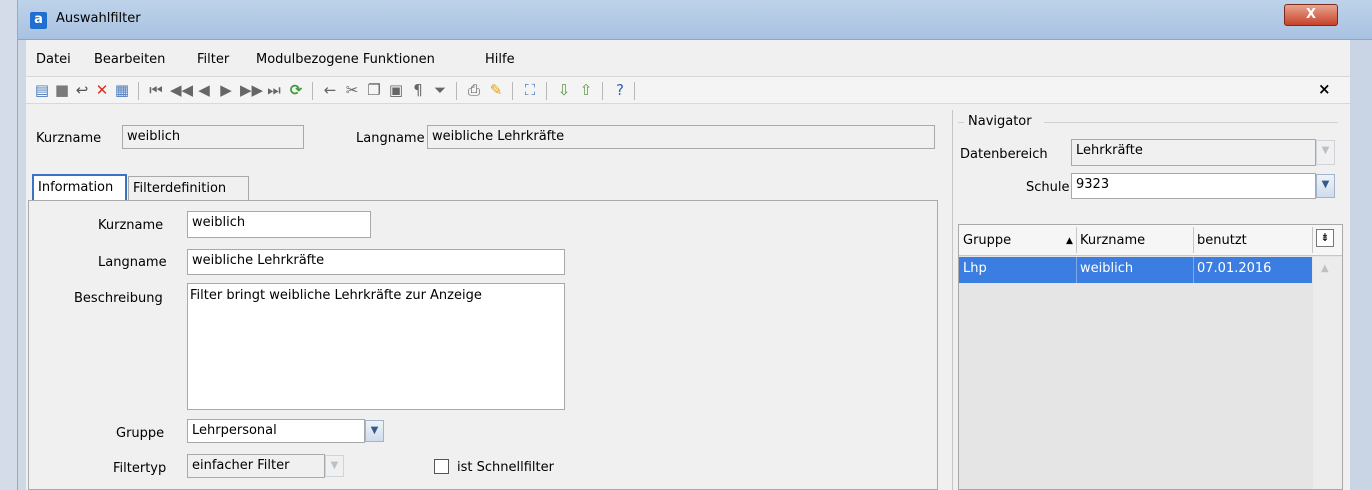  Describe the element at coordinates (122, 90) in the screenshot. I see `properties-icon: ▦` at that location.